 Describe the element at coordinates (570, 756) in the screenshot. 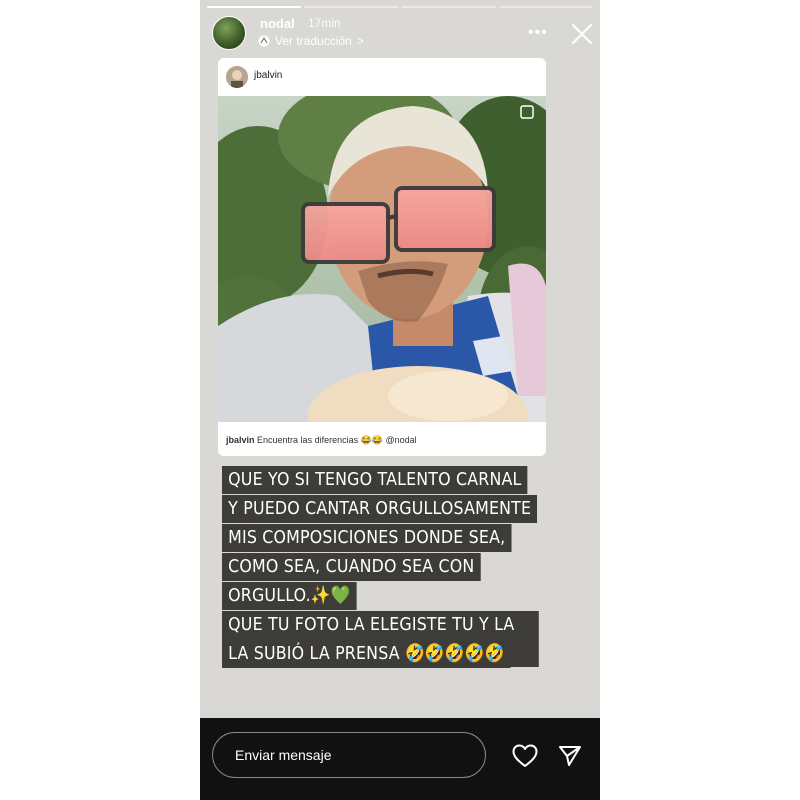

I see `send-icon` at that location.